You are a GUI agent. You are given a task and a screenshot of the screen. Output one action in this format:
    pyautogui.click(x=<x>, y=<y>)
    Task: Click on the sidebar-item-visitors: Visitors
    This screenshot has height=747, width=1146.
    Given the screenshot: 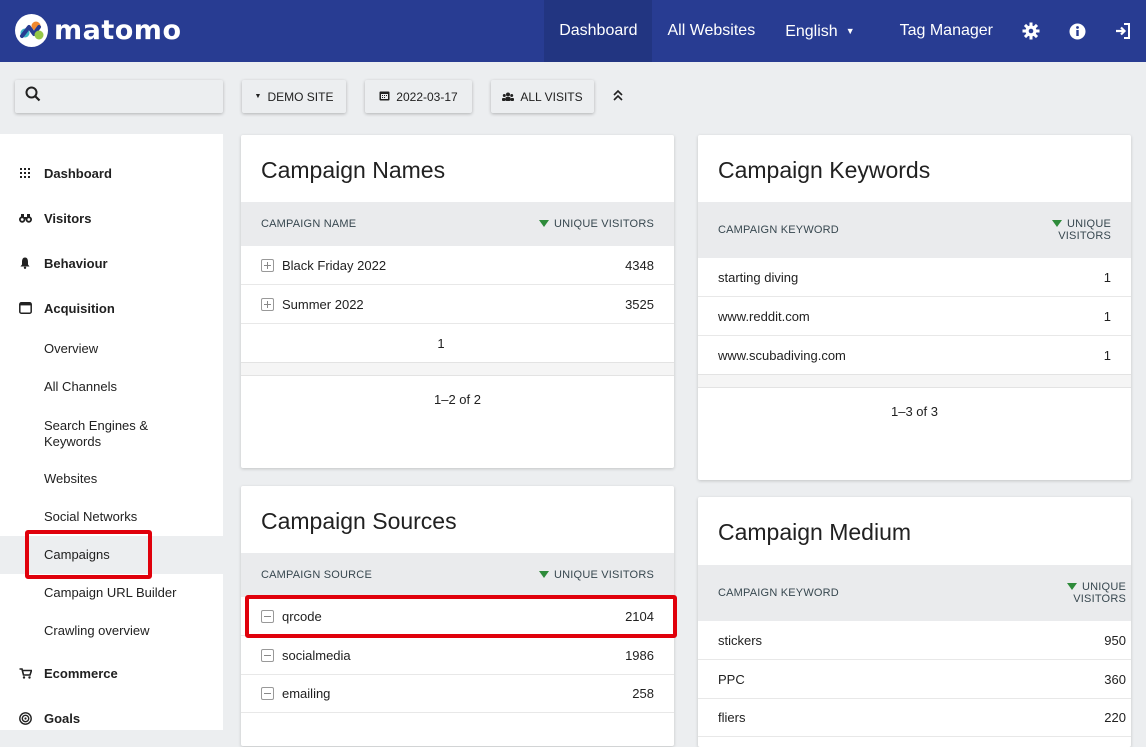 What is the action you would take?
    pyautogui.click(x=111, y=218)
    